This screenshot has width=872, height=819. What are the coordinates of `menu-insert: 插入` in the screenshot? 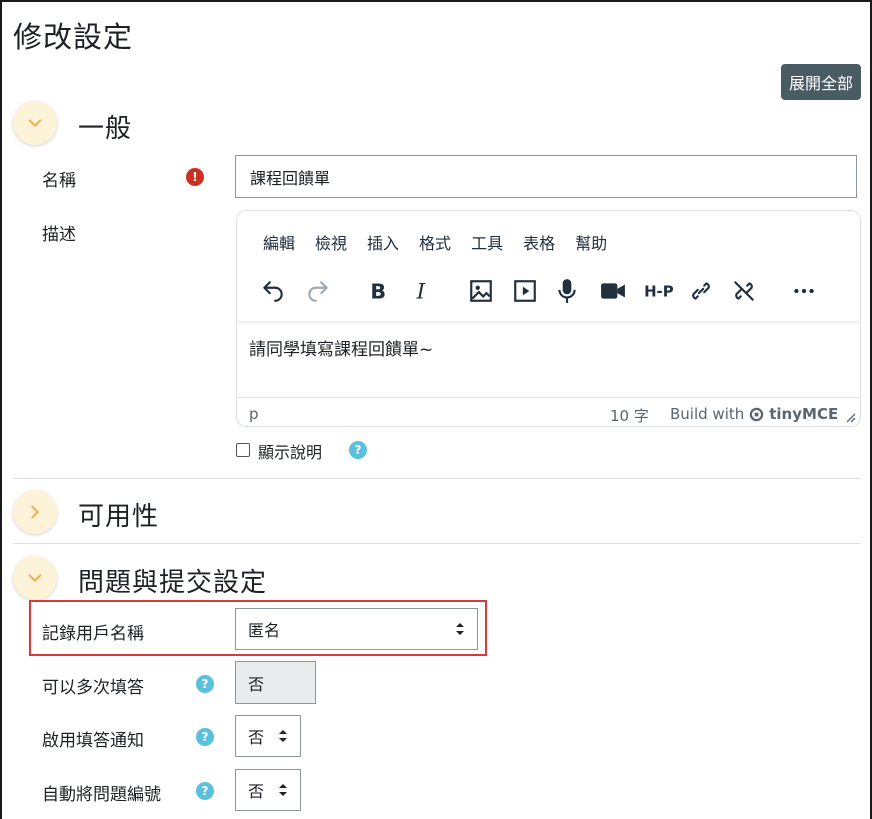 It's located at (383, 242).